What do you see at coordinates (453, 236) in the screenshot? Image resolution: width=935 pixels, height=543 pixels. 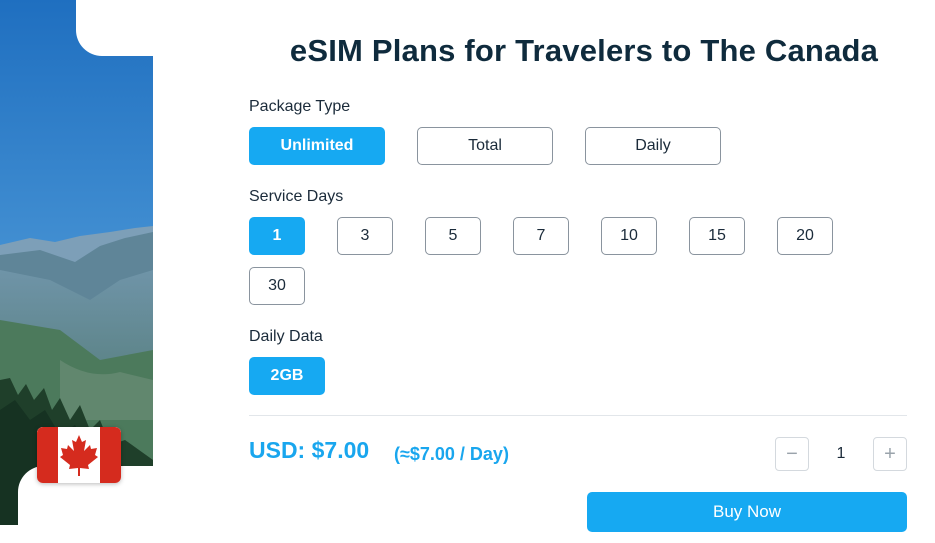 I see `service-day-option-5: 5` at bounding box center [453, 236].